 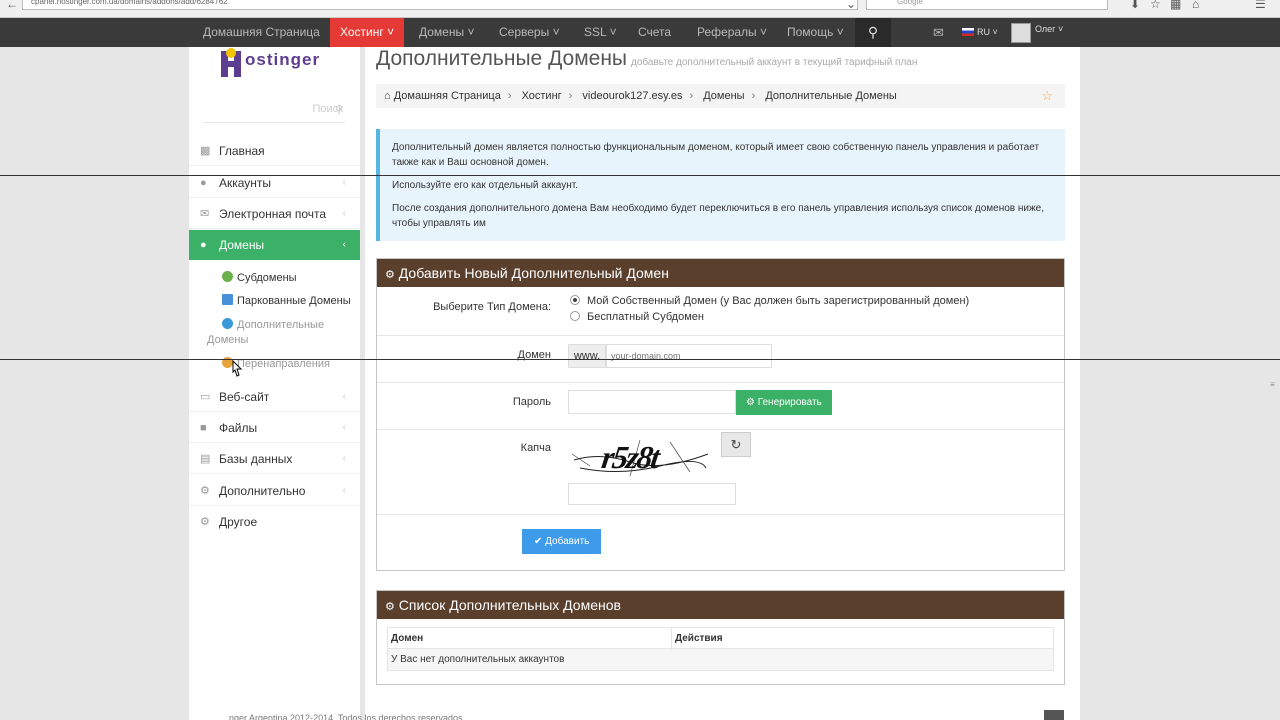 I want to click on sidebar-item-files: ■ Файлы ‹, so click(x=274, y=428).